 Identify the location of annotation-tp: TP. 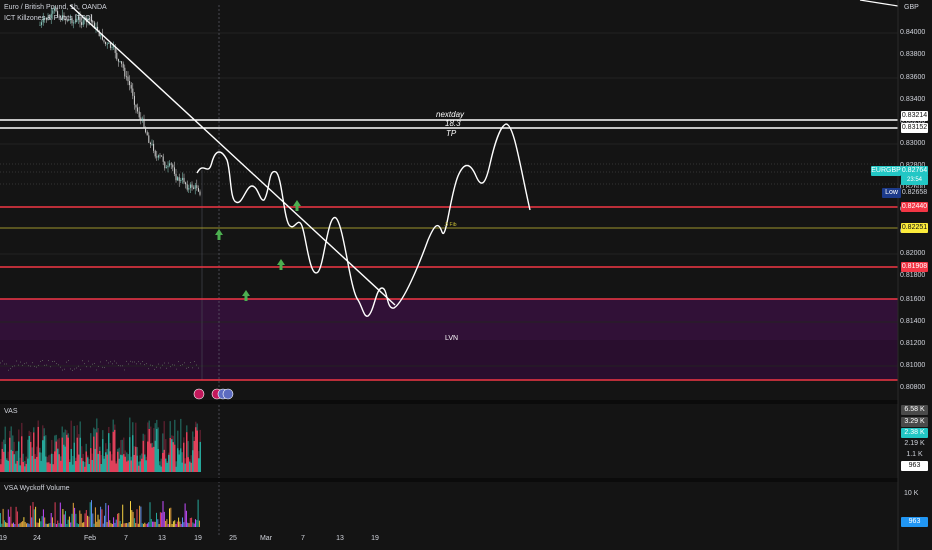
(451, 133).